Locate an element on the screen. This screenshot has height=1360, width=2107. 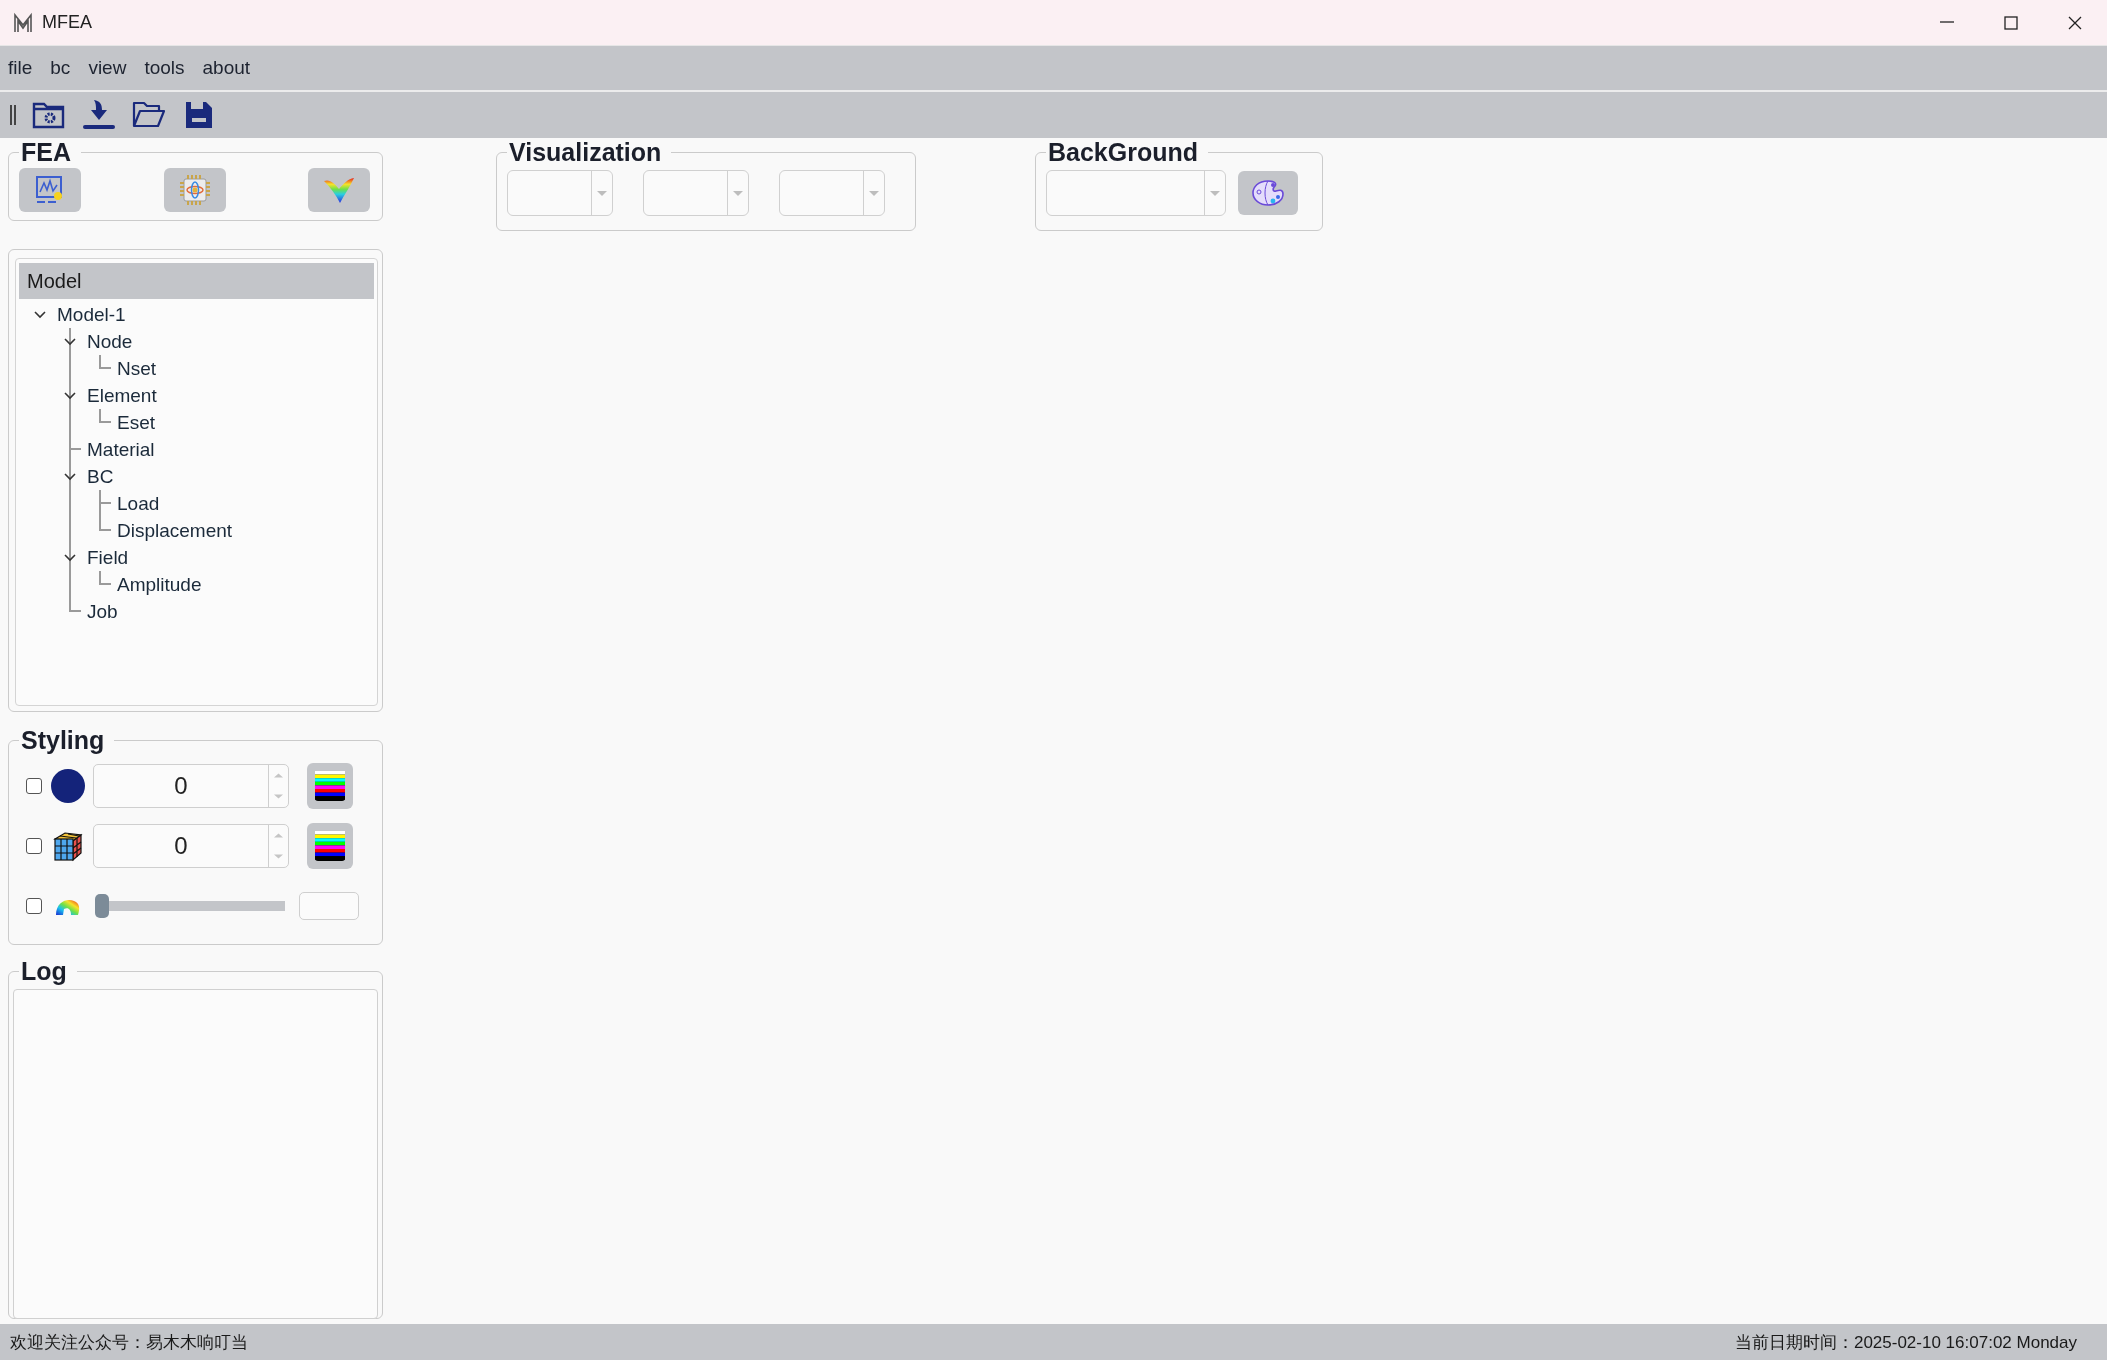
tree-item: Element is located at coordinates (122, 395).